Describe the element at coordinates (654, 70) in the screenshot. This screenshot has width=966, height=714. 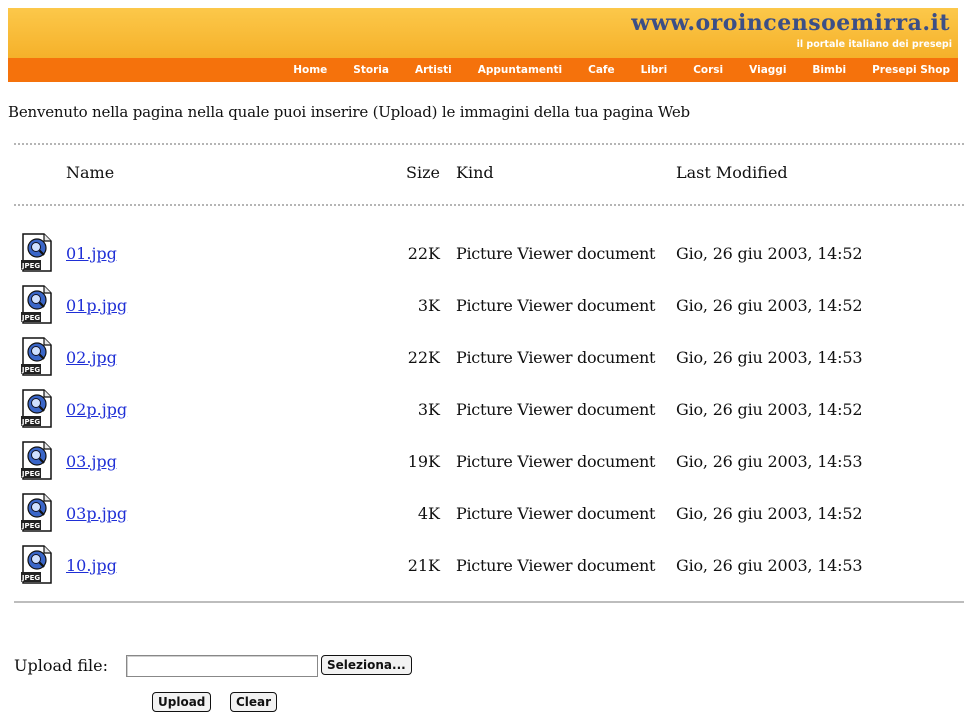
I see `nav-item: Libri` at that location.